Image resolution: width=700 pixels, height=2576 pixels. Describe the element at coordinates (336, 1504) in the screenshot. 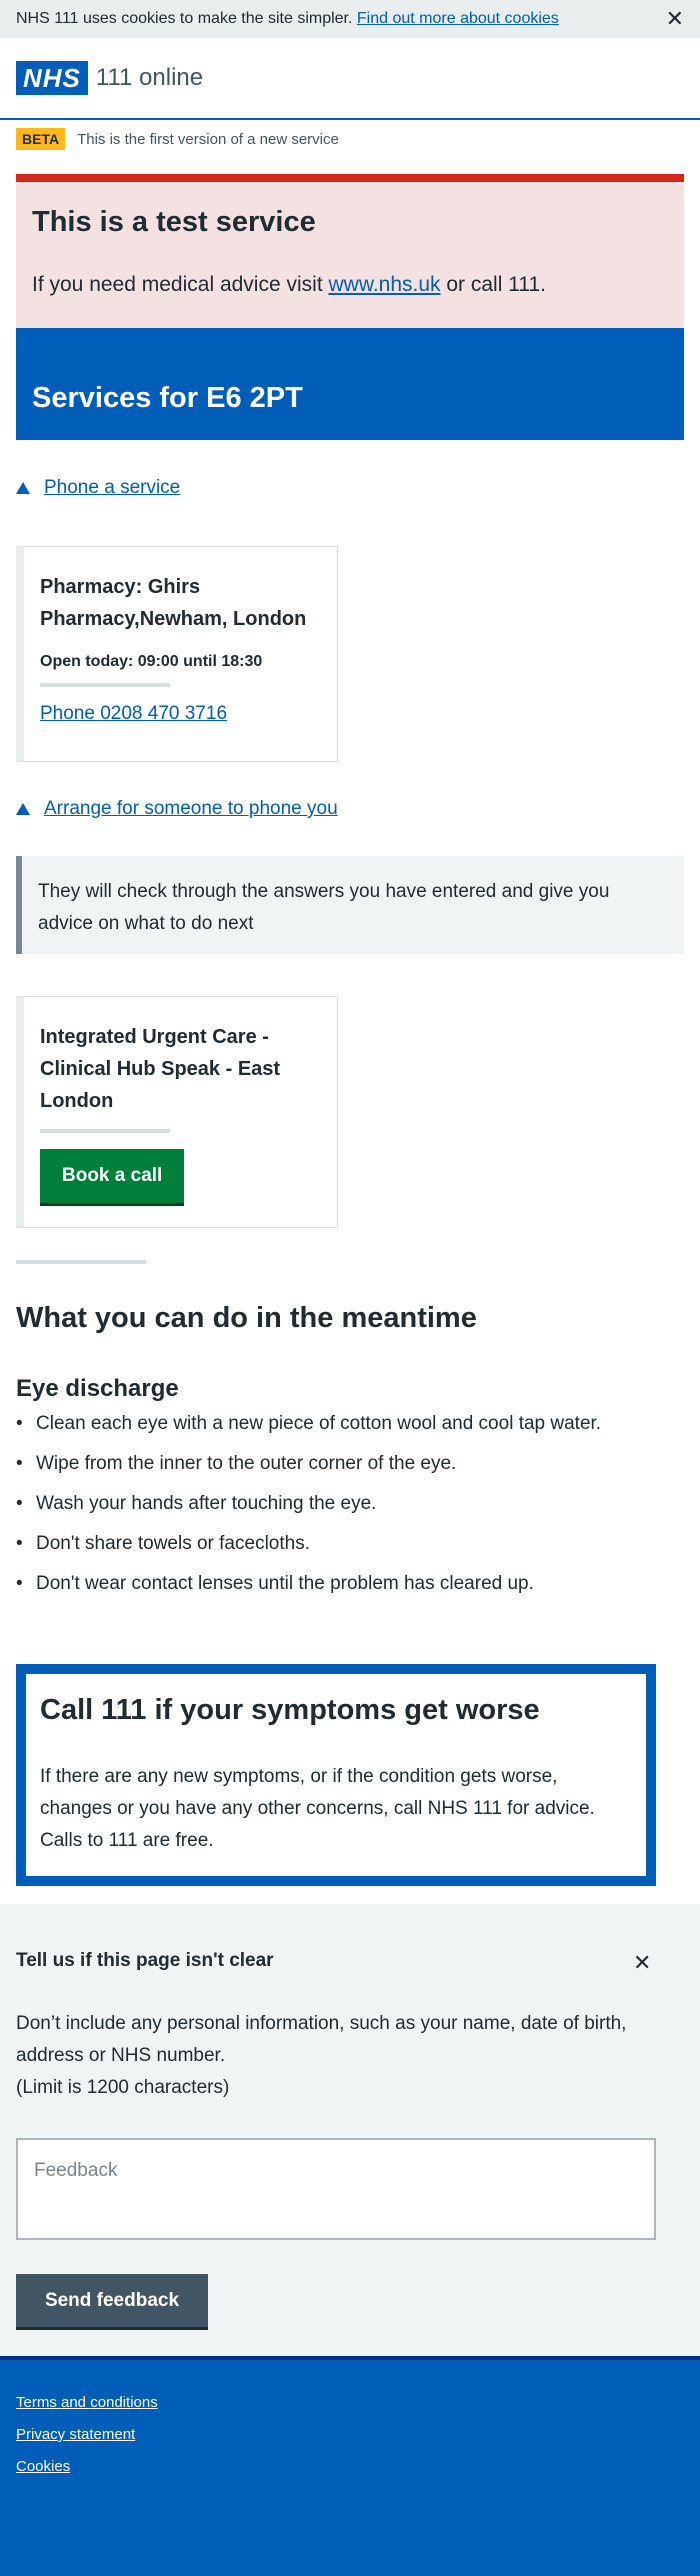

I see `list-item: Wash your hands after touching the eye.` at that location.